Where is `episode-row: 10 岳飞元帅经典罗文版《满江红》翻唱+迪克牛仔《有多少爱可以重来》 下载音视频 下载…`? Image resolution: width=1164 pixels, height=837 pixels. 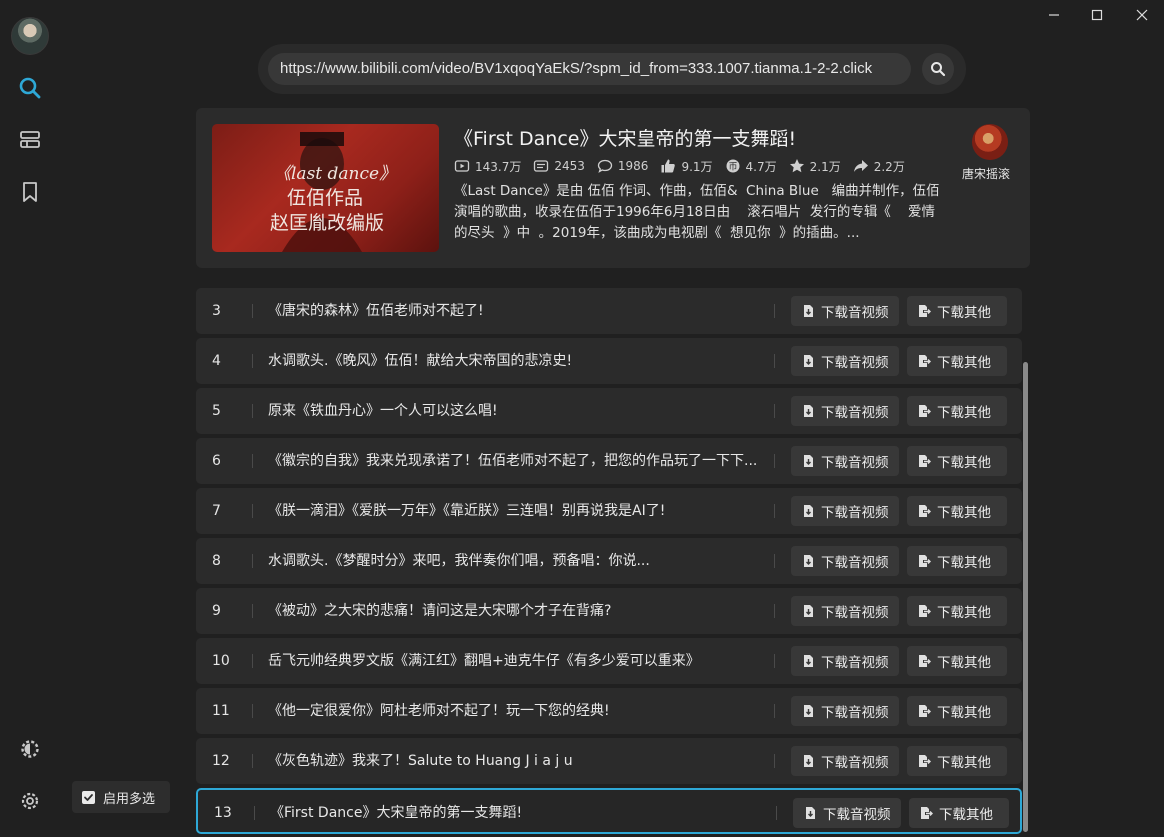
episode-row: 10 岳飞元帅经典罗文版《满江红》翻唱+迪克牛仔《有多少爱可以重来》 下载音视频 下载… is located at coordinates (609, 661).